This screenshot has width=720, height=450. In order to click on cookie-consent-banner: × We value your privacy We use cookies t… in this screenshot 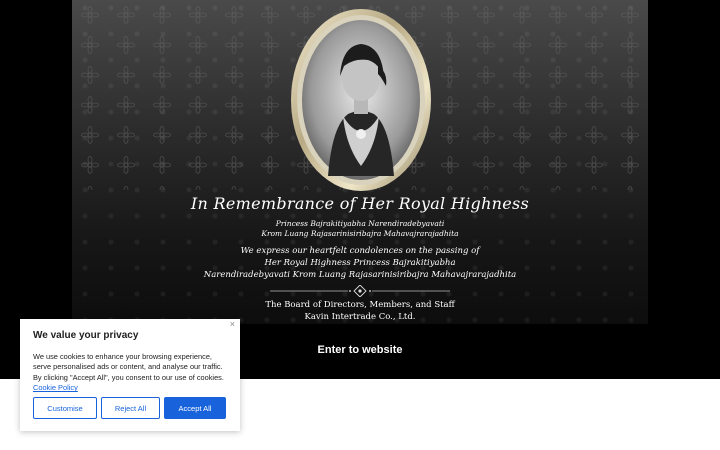, I will do `click(130, 375)`.